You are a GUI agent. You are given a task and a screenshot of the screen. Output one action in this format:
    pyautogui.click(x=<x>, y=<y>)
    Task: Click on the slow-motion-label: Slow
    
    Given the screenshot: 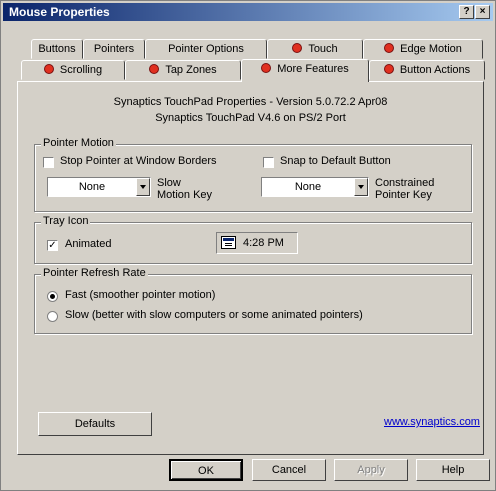 What is the action you would take?
    pyautogui.click(x=169, y=183)
    